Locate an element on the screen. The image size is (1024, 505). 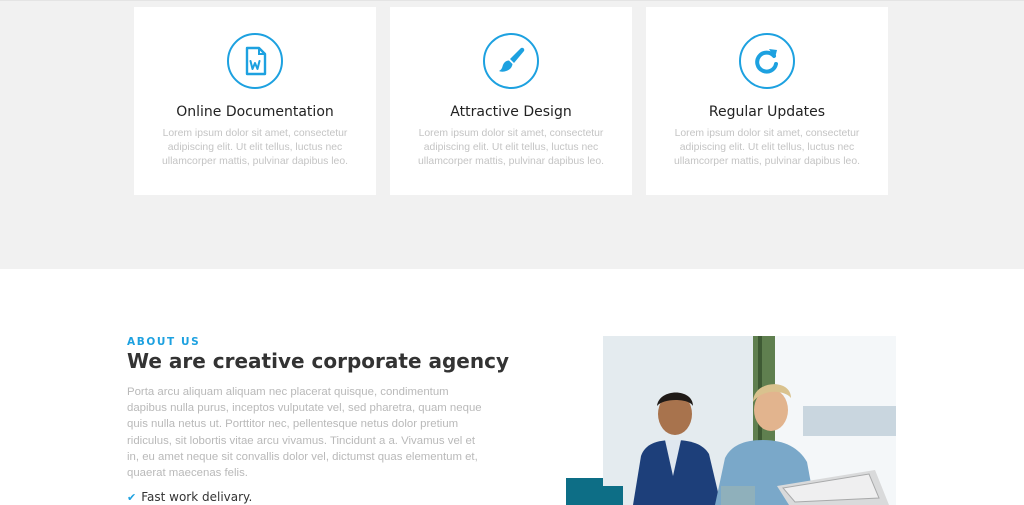
refresh-icon-glyph is located at coordinates (766, 61).